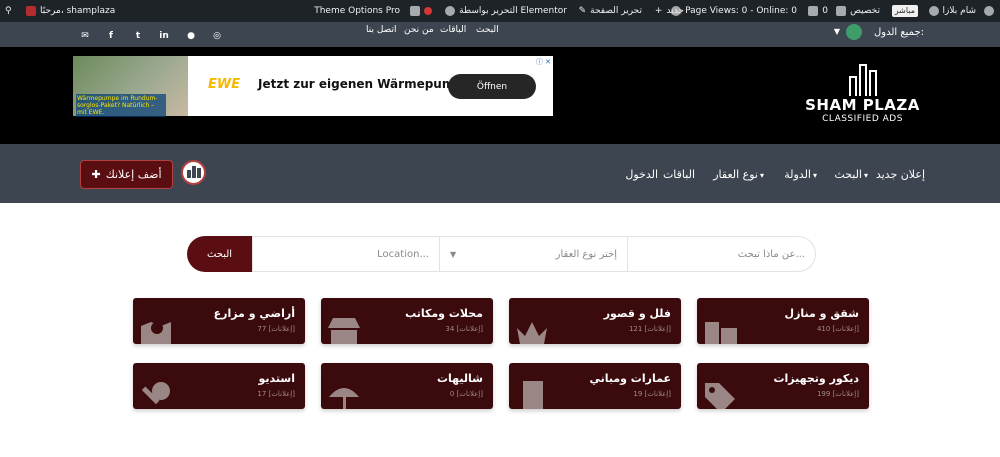  What do you see at coordinates (543, 62) in the screenshot?
I see `adchoices-icon: ⓘ ✕` at bounding box center [543, 62].